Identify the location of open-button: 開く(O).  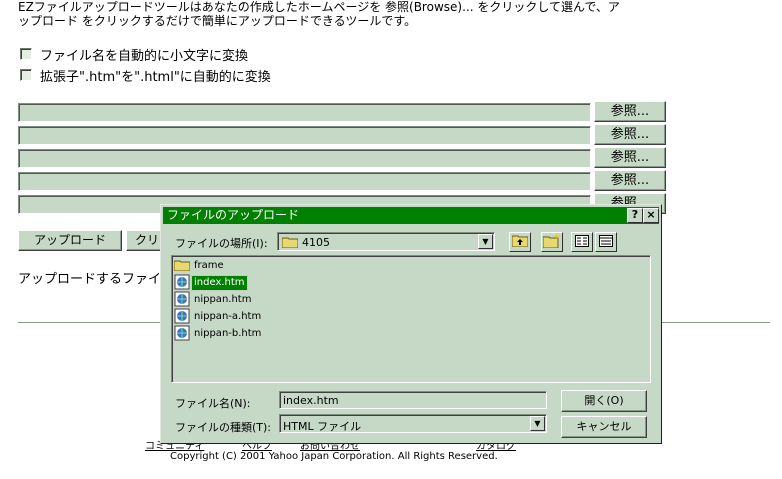
(604, 401).